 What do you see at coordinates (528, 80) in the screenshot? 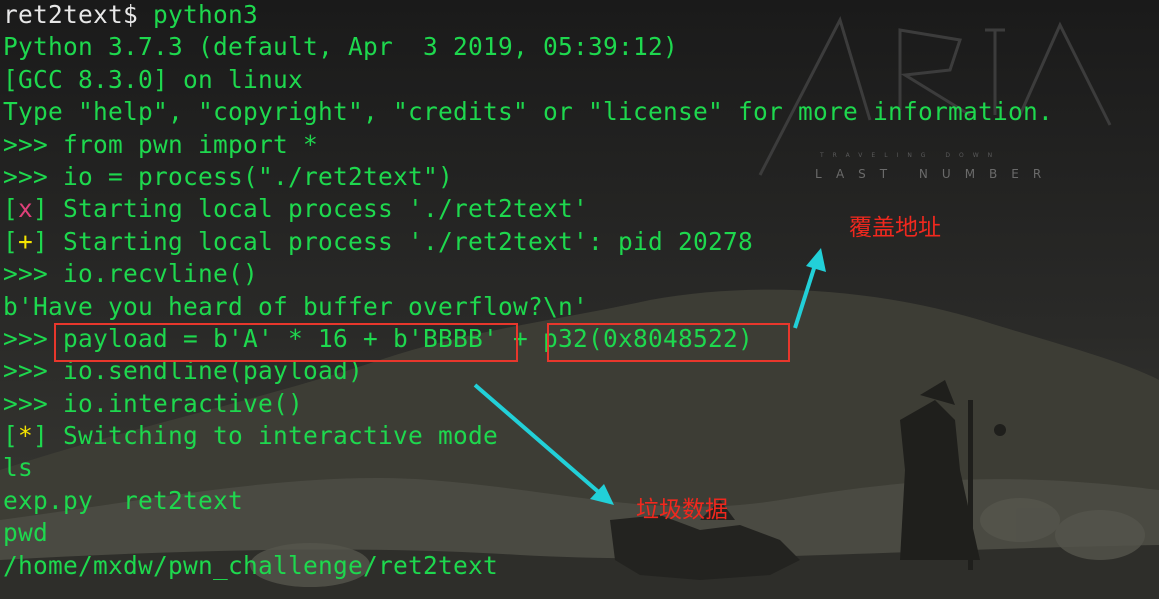
I see `terminal-line: [GCC 8.3.0] on linux` at bounding box center [528, 80].